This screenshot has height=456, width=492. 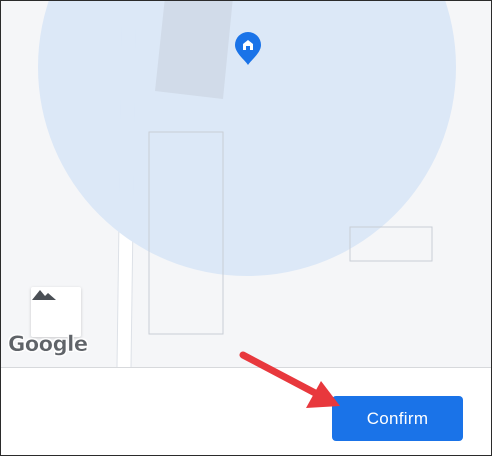 What do you see at coordinates (397, 418) in the screenshot?
I see `confirm-button: Confirm` at bounding box center [397, 418].